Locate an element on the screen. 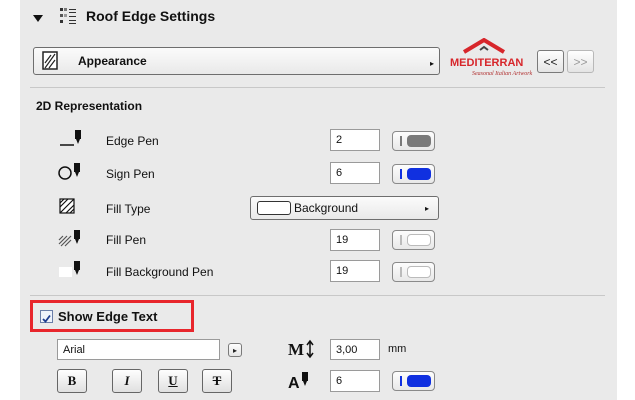 This screenshot has width=635, height=400. fill-pen-icon is located at coordinates (71, 238).